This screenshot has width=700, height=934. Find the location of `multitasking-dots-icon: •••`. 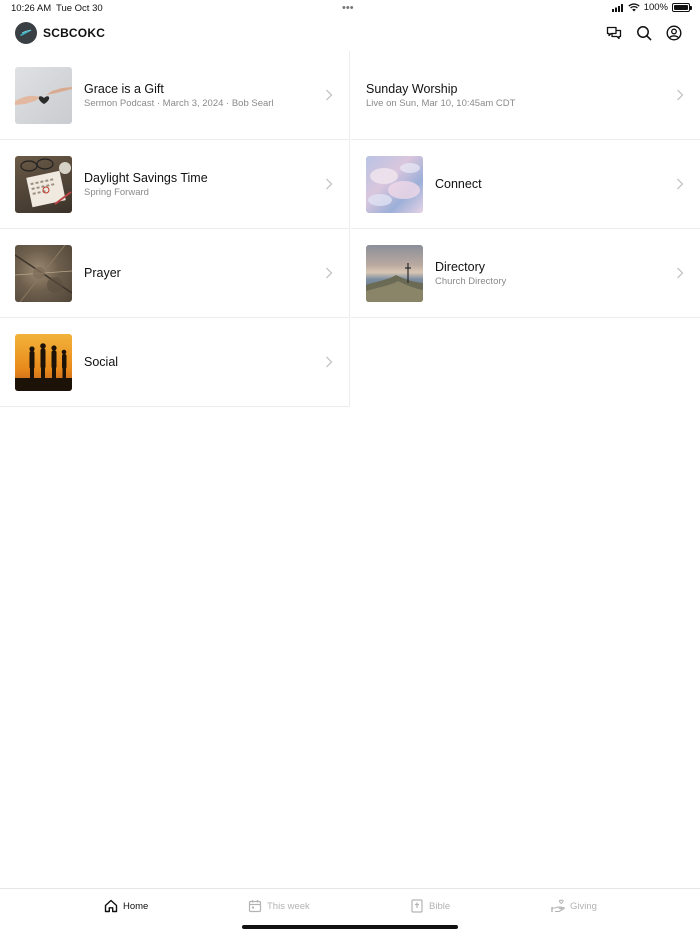

multitasking-dots-icon: ••• is located at coordinates (348, 8).